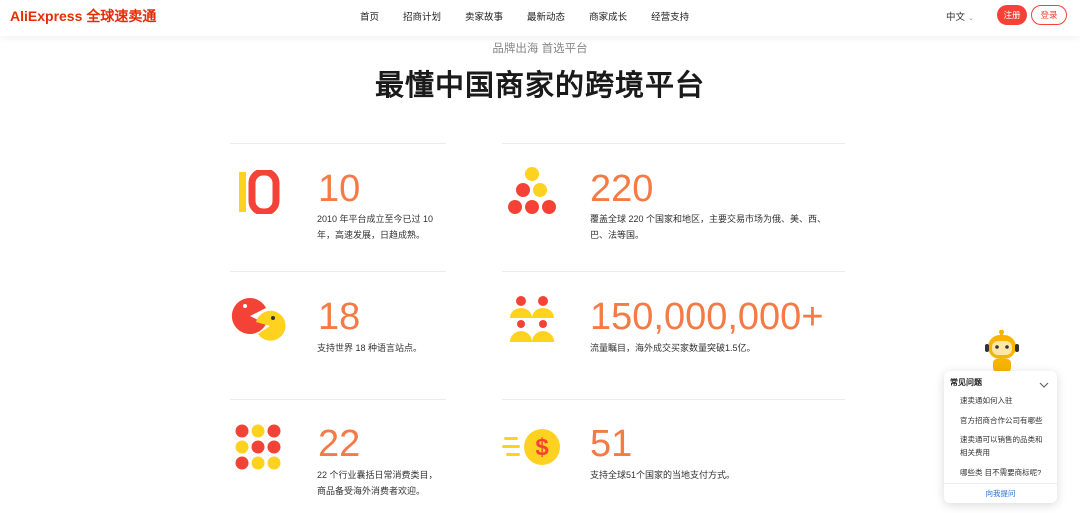  What do you see at coordinates (539, 86) in the screenshot?
I see `hero-title: 最懂中国商家的跨境平台` at bounding box center [539, 86].